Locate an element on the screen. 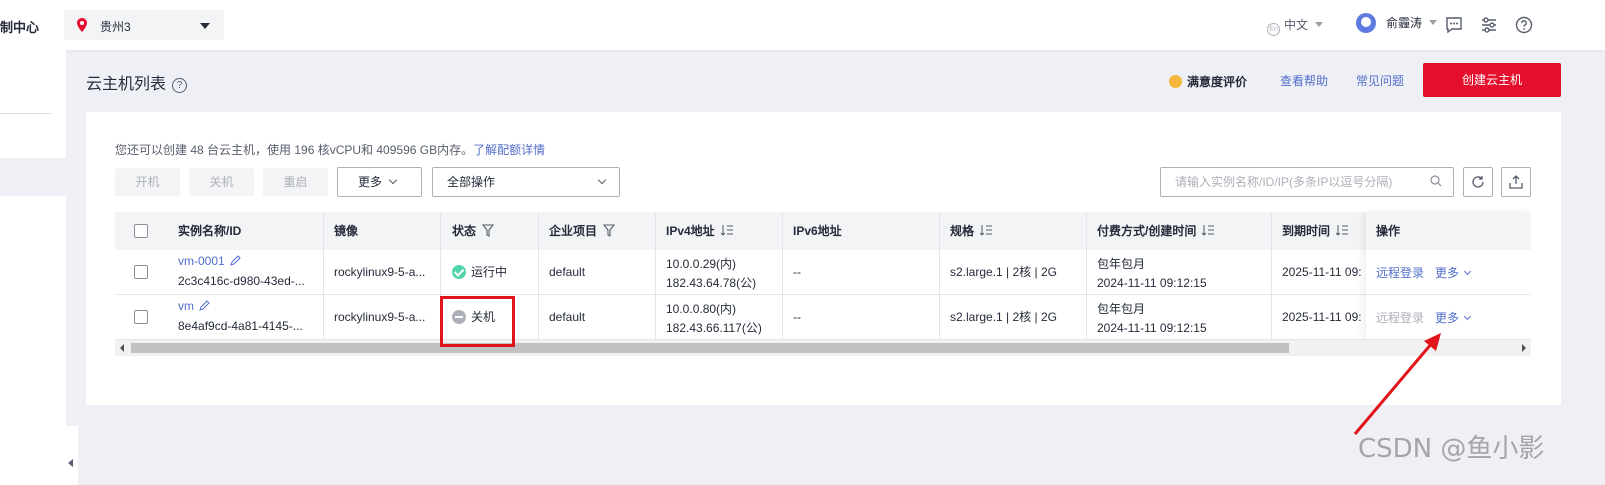  settings-sliders-icon is located at coordinates (1489, 25).